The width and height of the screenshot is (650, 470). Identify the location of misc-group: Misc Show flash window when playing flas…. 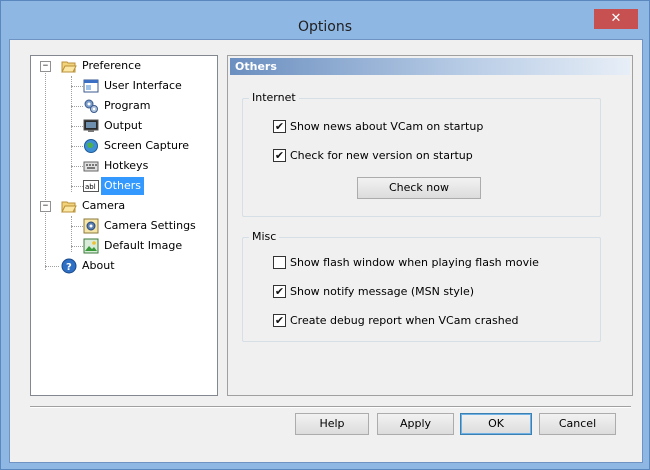
(421, 286).